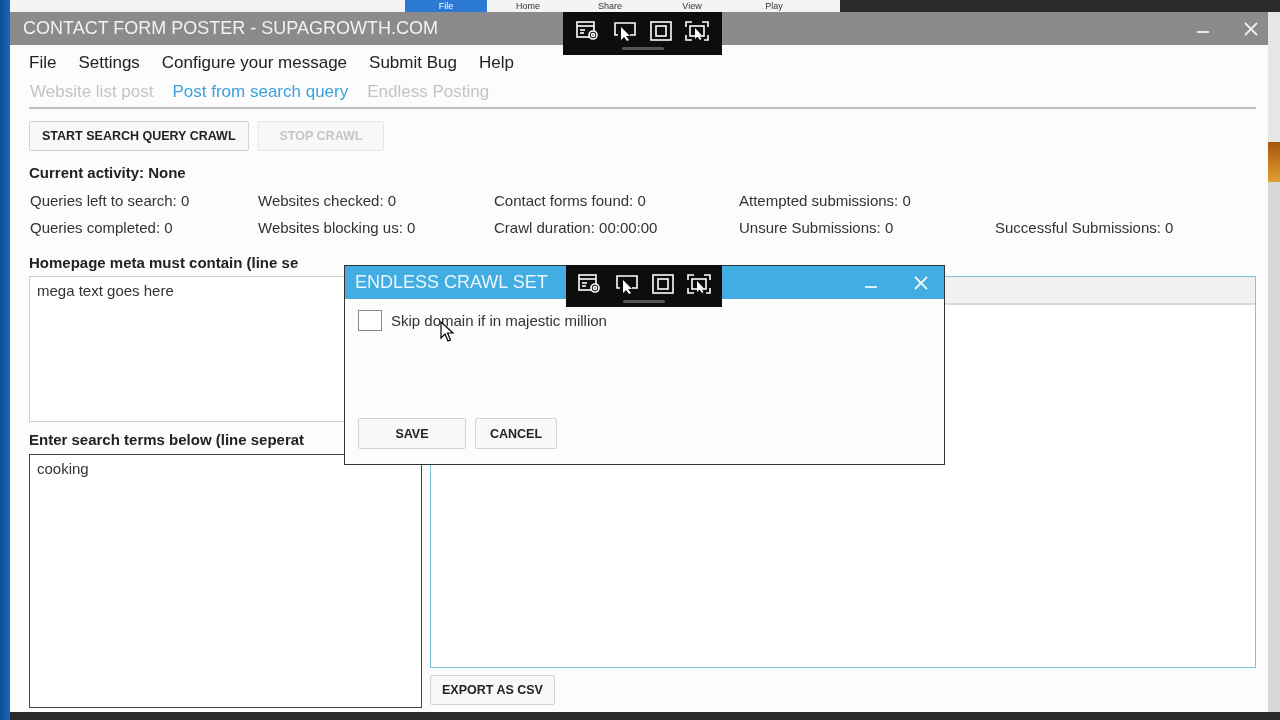 This screenshot has width=1280, height=720. I want to click on stat-label: Crawl duration: 00:00:00, so click(576, 227).